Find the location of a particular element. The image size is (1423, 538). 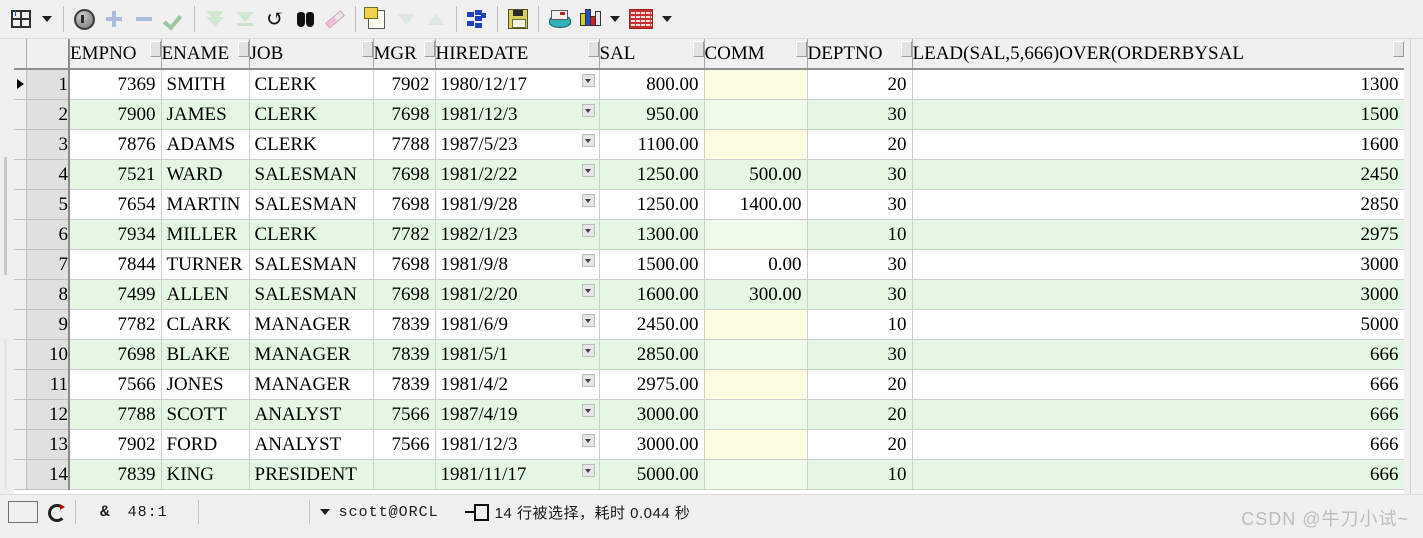

cell-sal: 1250.00 is located at coordinates (652, 174).